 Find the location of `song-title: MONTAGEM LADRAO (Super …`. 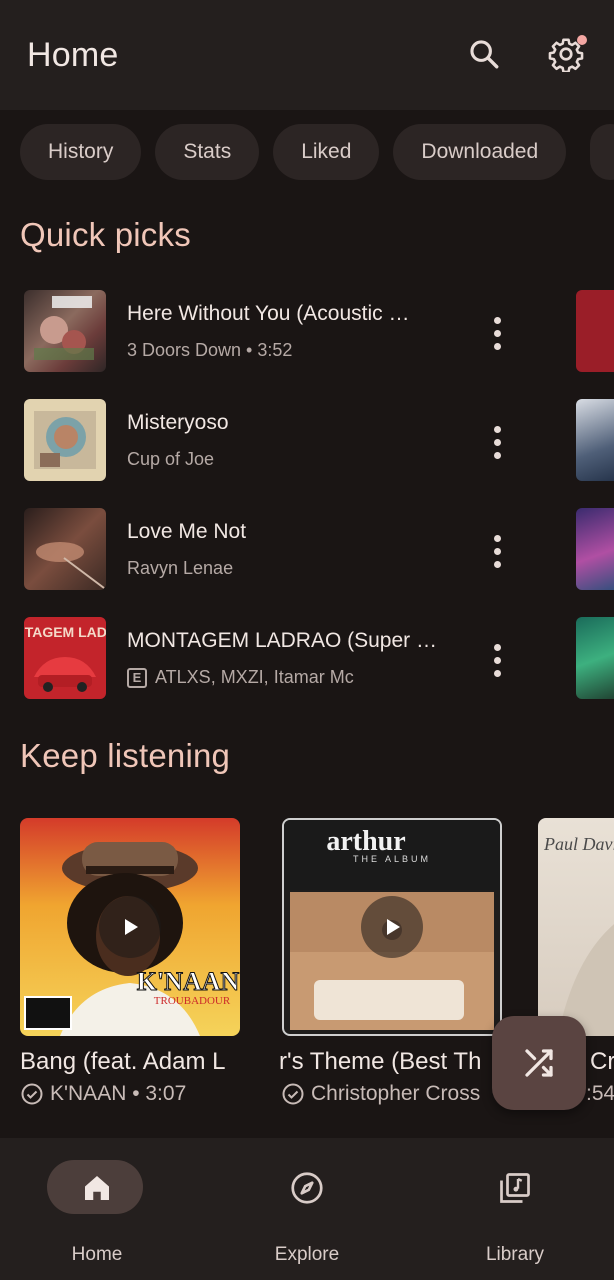

song-title: MONTAGEM LADRAO (Super … is located at coordinates (282, 640).